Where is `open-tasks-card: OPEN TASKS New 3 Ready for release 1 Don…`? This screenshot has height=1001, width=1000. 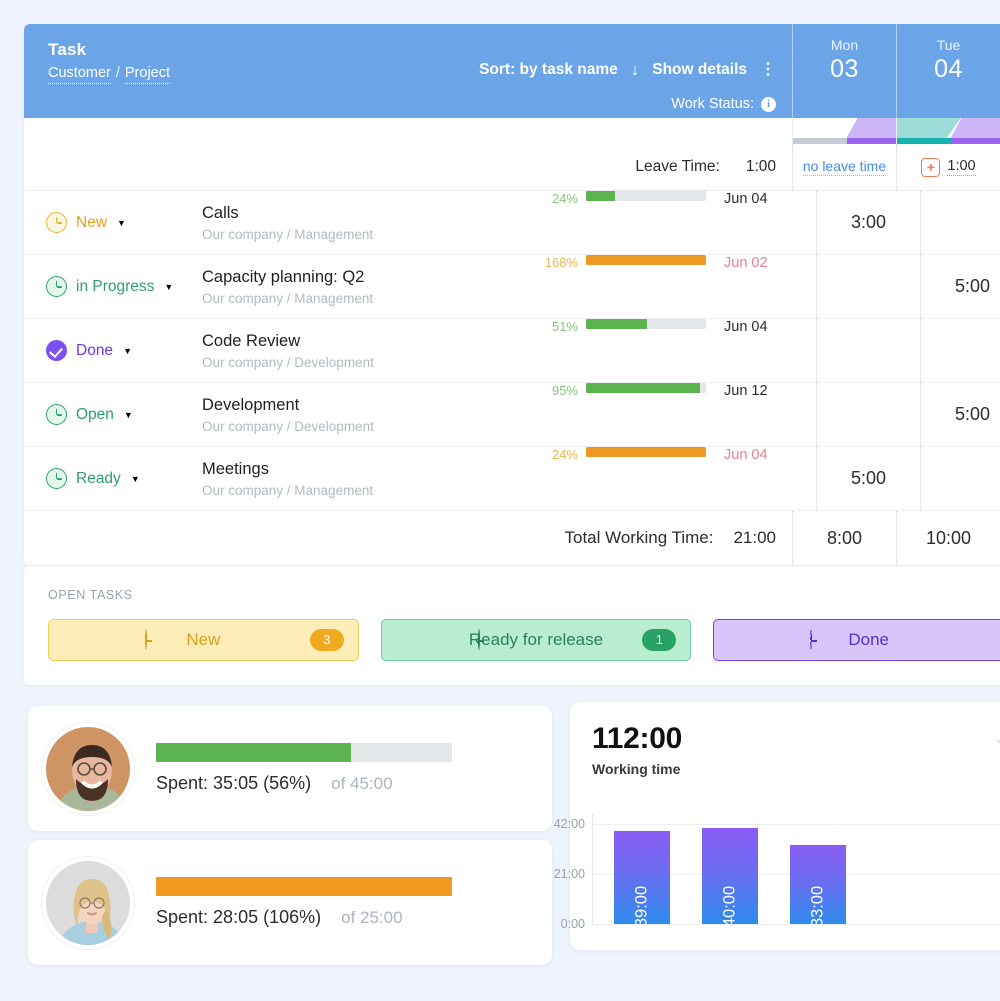 open-tasks-card: OPEN TASKS New 3 Ready for release 1 Don… is located at coordinates (512, 625).